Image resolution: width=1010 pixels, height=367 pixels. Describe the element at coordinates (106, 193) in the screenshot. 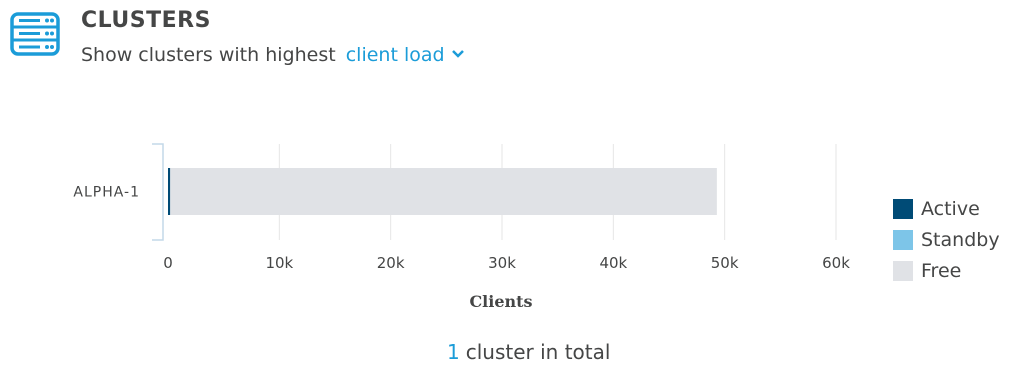

I see `category-label: ALPHA-1` at that location.